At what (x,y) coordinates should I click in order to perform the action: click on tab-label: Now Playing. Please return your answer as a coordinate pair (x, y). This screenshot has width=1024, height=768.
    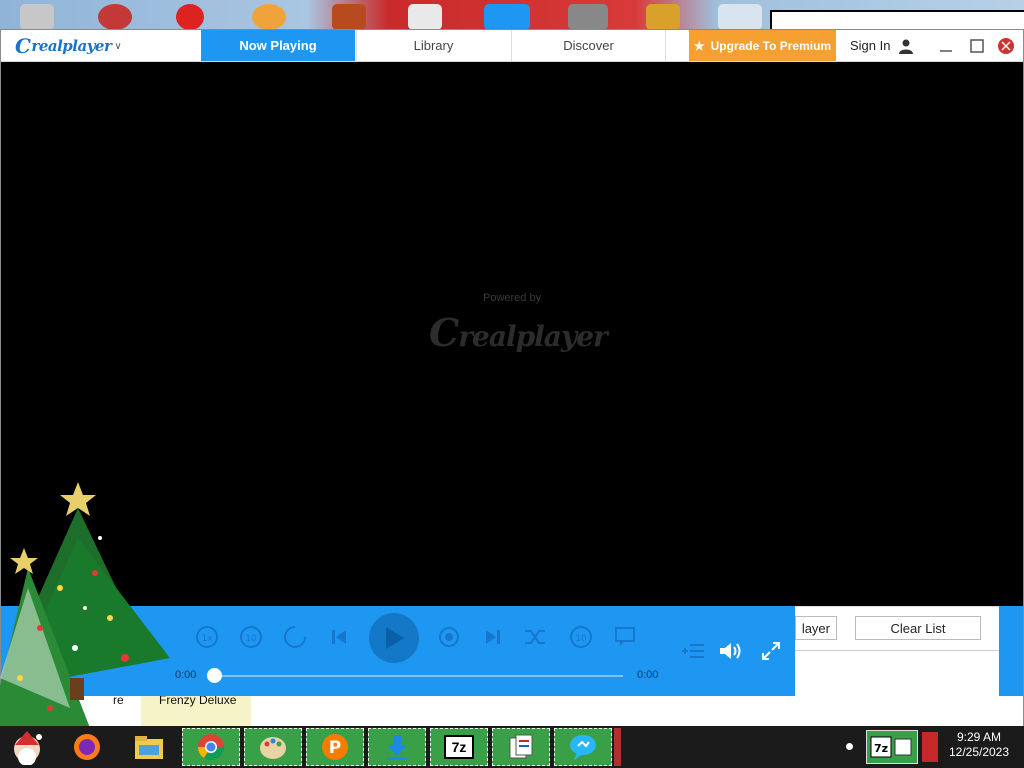
    Looking at the image, I should click on (278, 45).